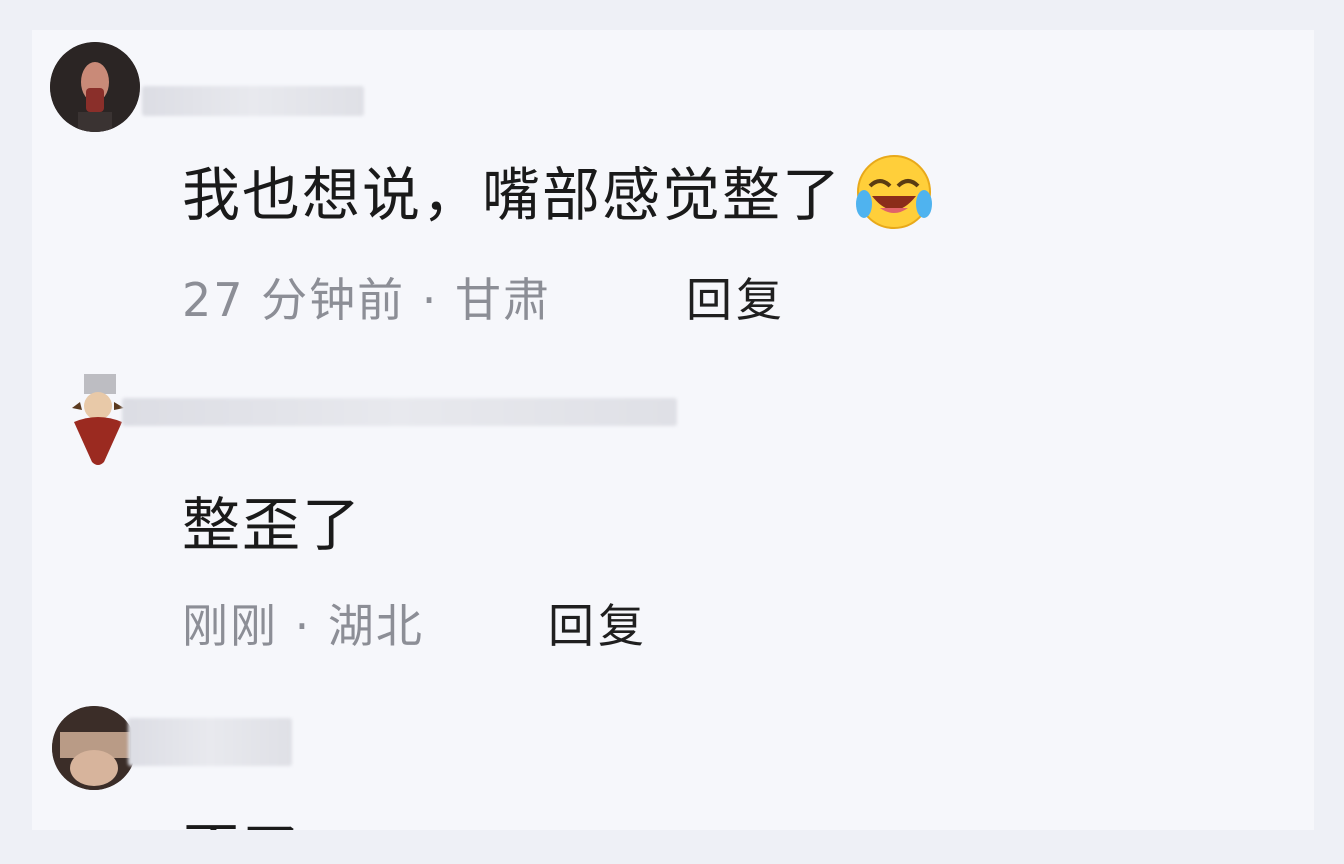  I want to click on comment-meta: 27 分钟前 · 甘肃, so click(366, 297).